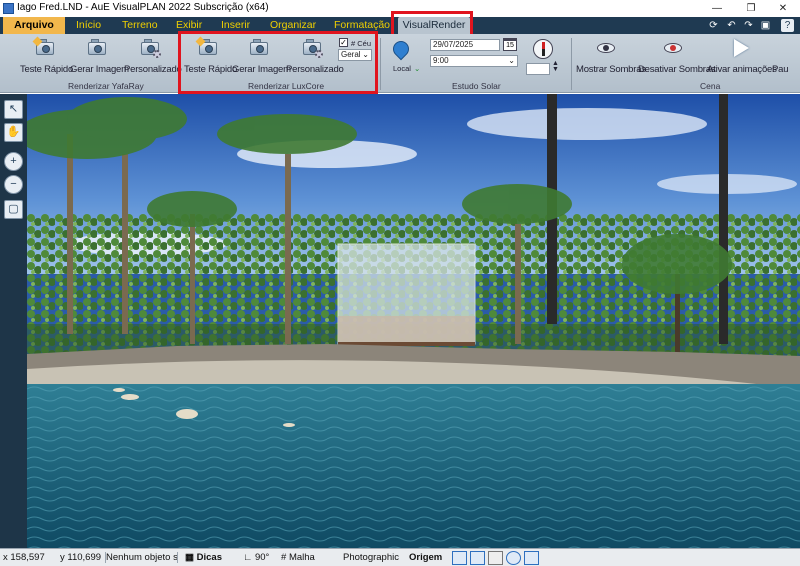 This screenshot has width=800, height=566. I want to click on snap-endpoint-icon, so click(477, 558).